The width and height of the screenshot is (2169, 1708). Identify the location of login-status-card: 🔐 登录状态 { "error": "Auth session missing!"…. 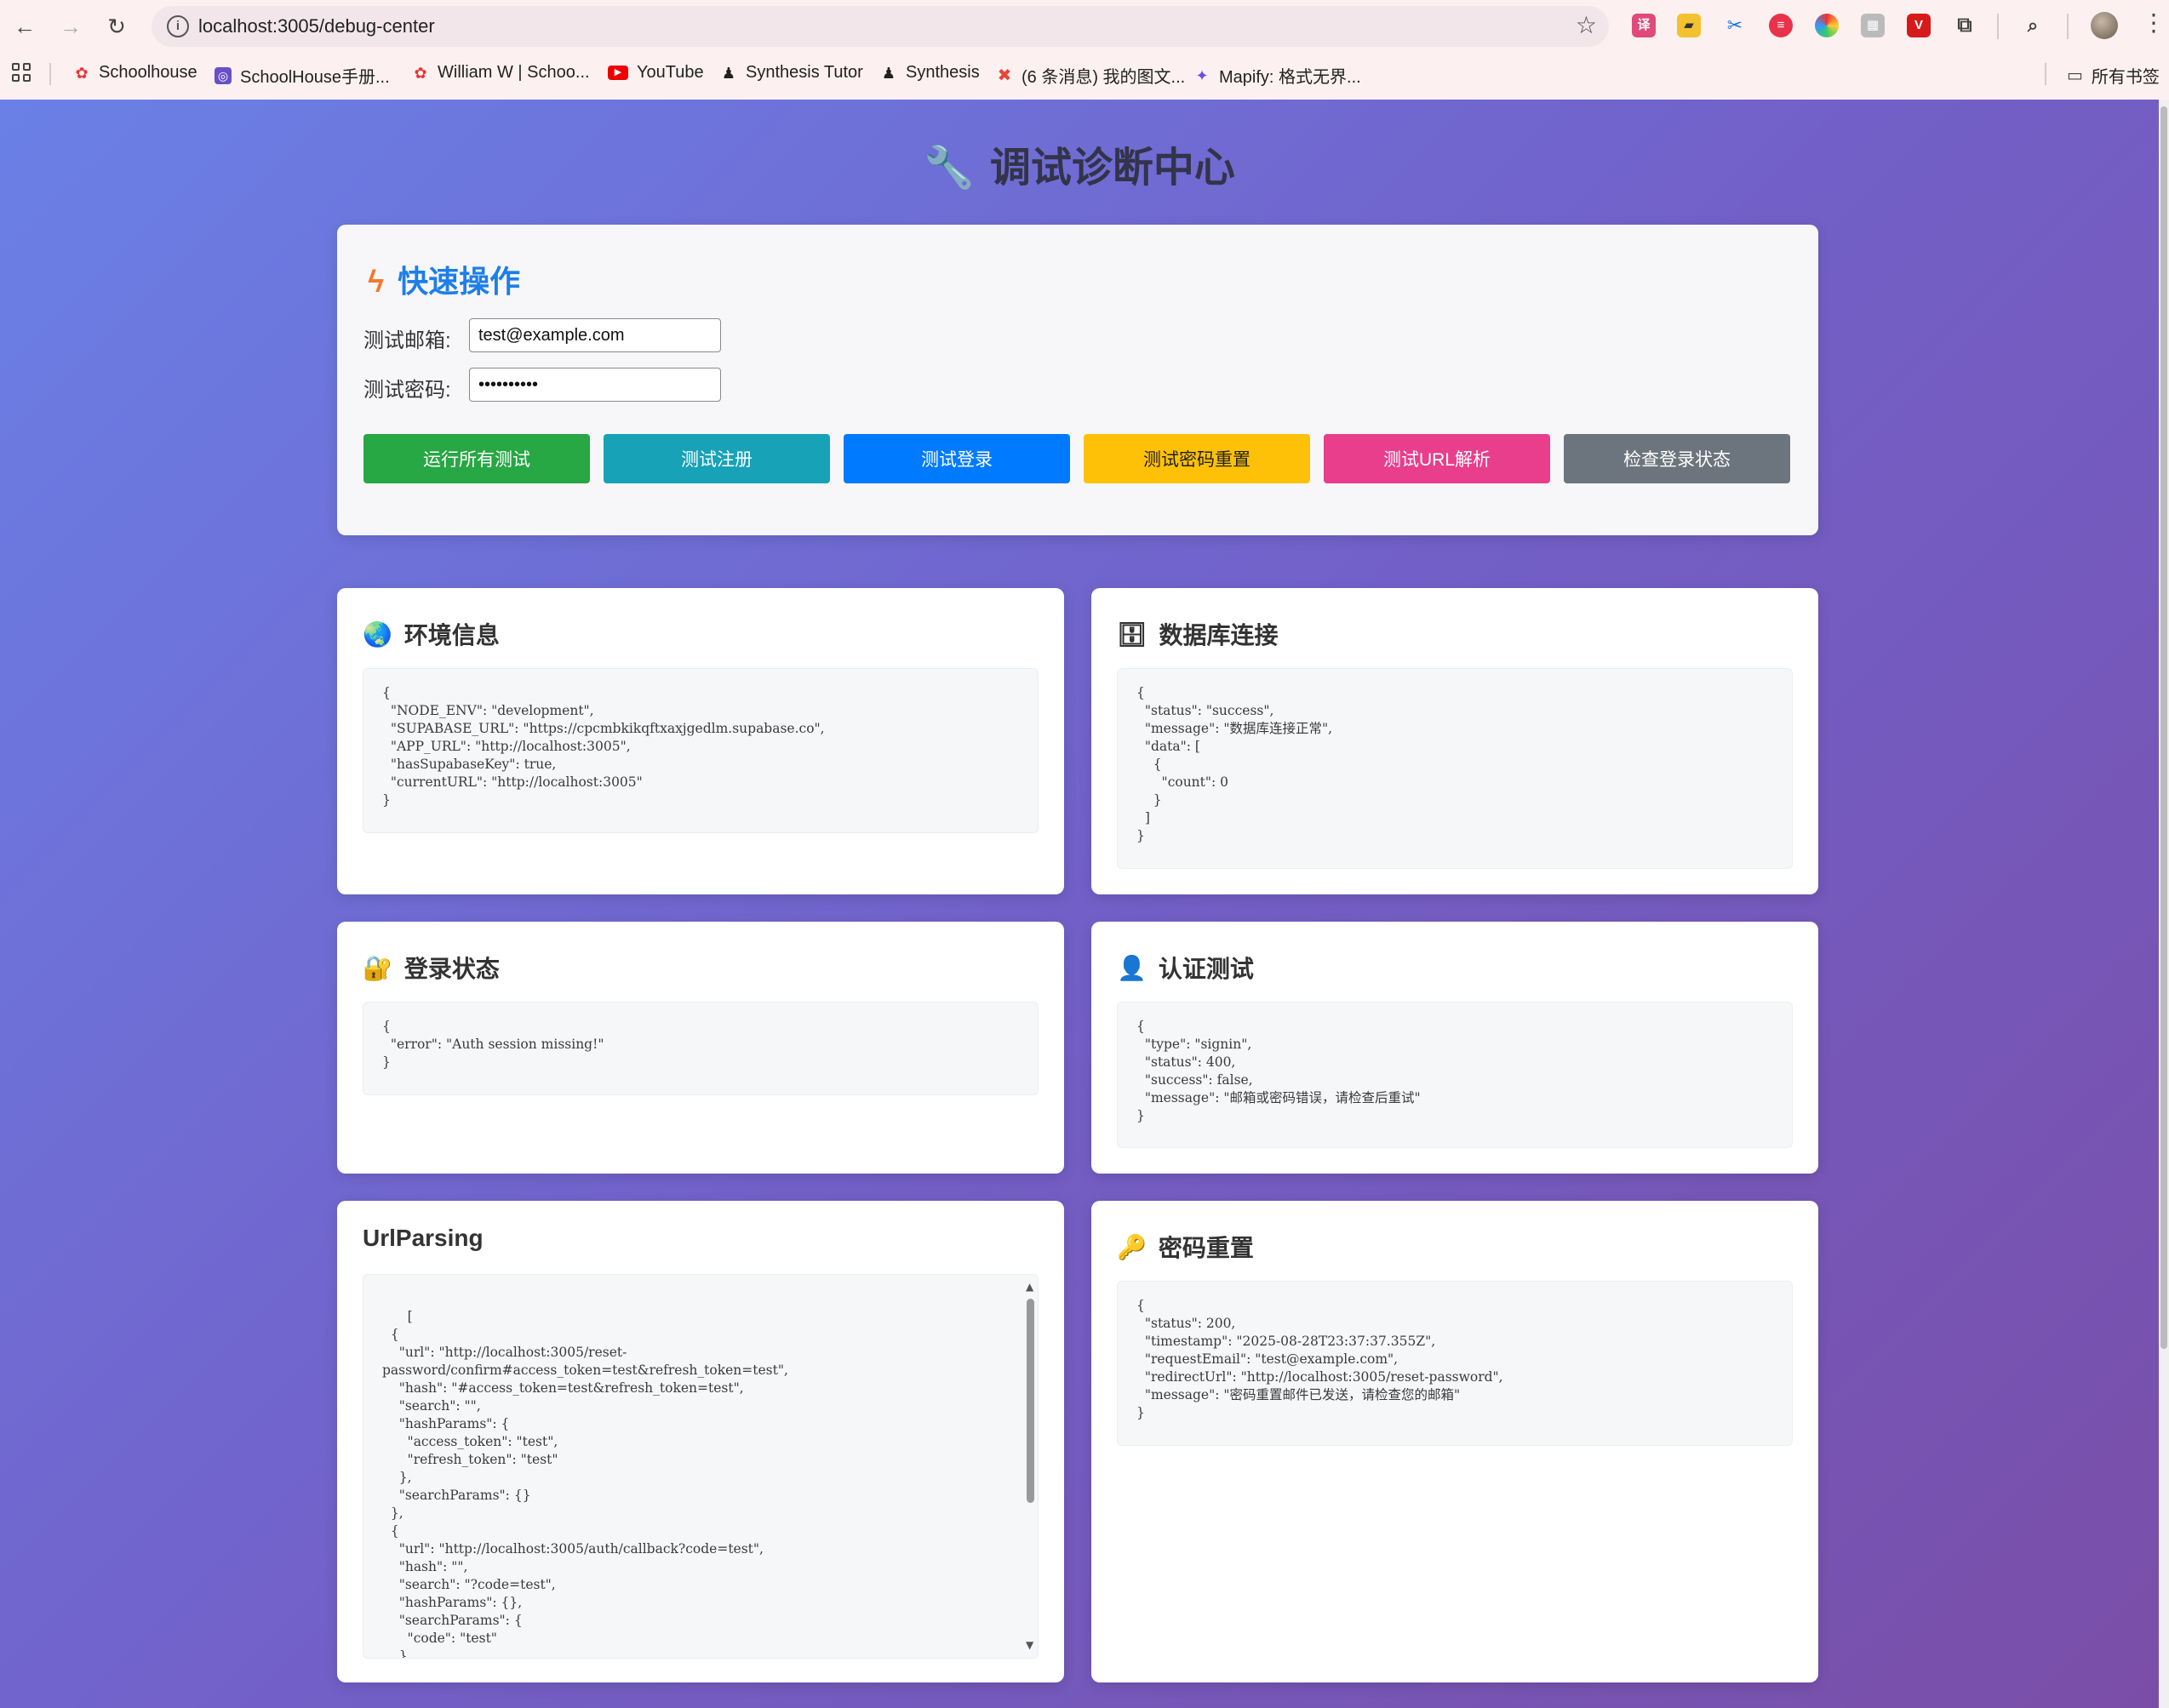
(700, 1048).